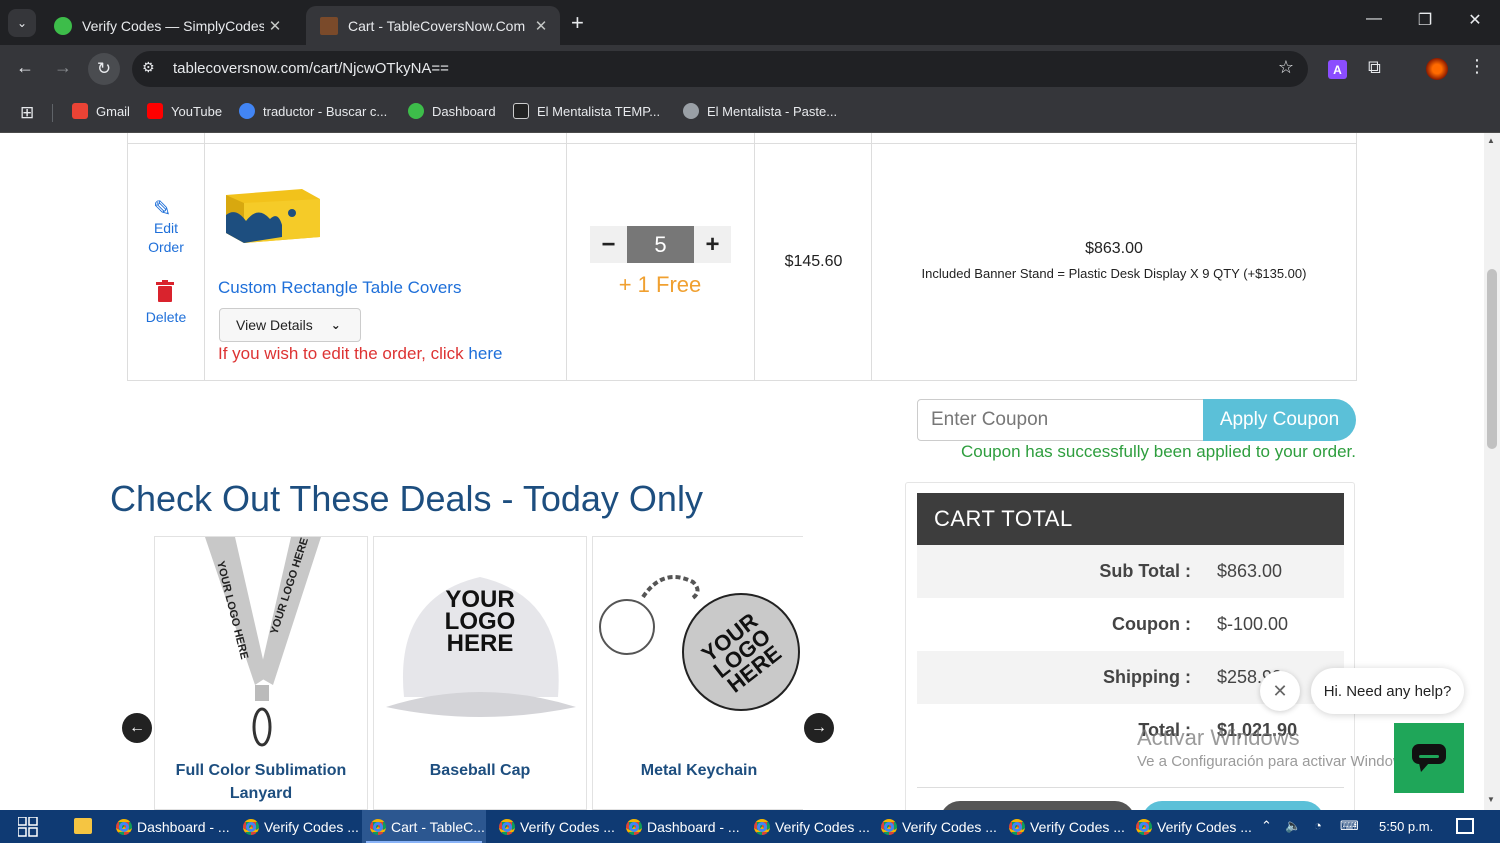 The height and width of the screenshot is (843, 1500). Describe the element at coordinates (433, 25) in the screenshot. I see `tab-cart: Cart - TableCoversNow.Com ✕` at that location.